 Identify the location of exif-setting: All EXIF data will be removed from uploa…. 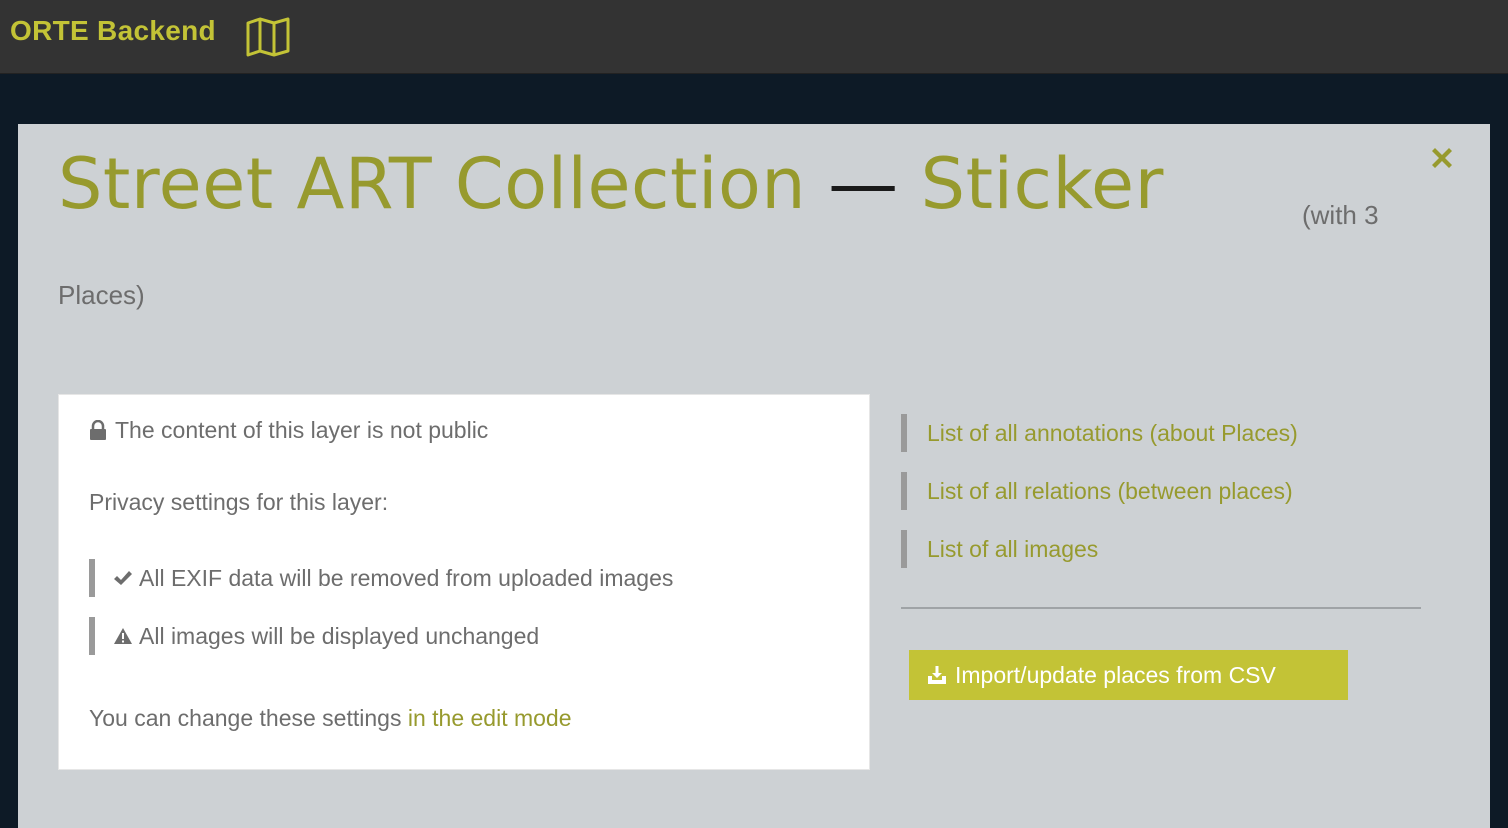
(381, 578).